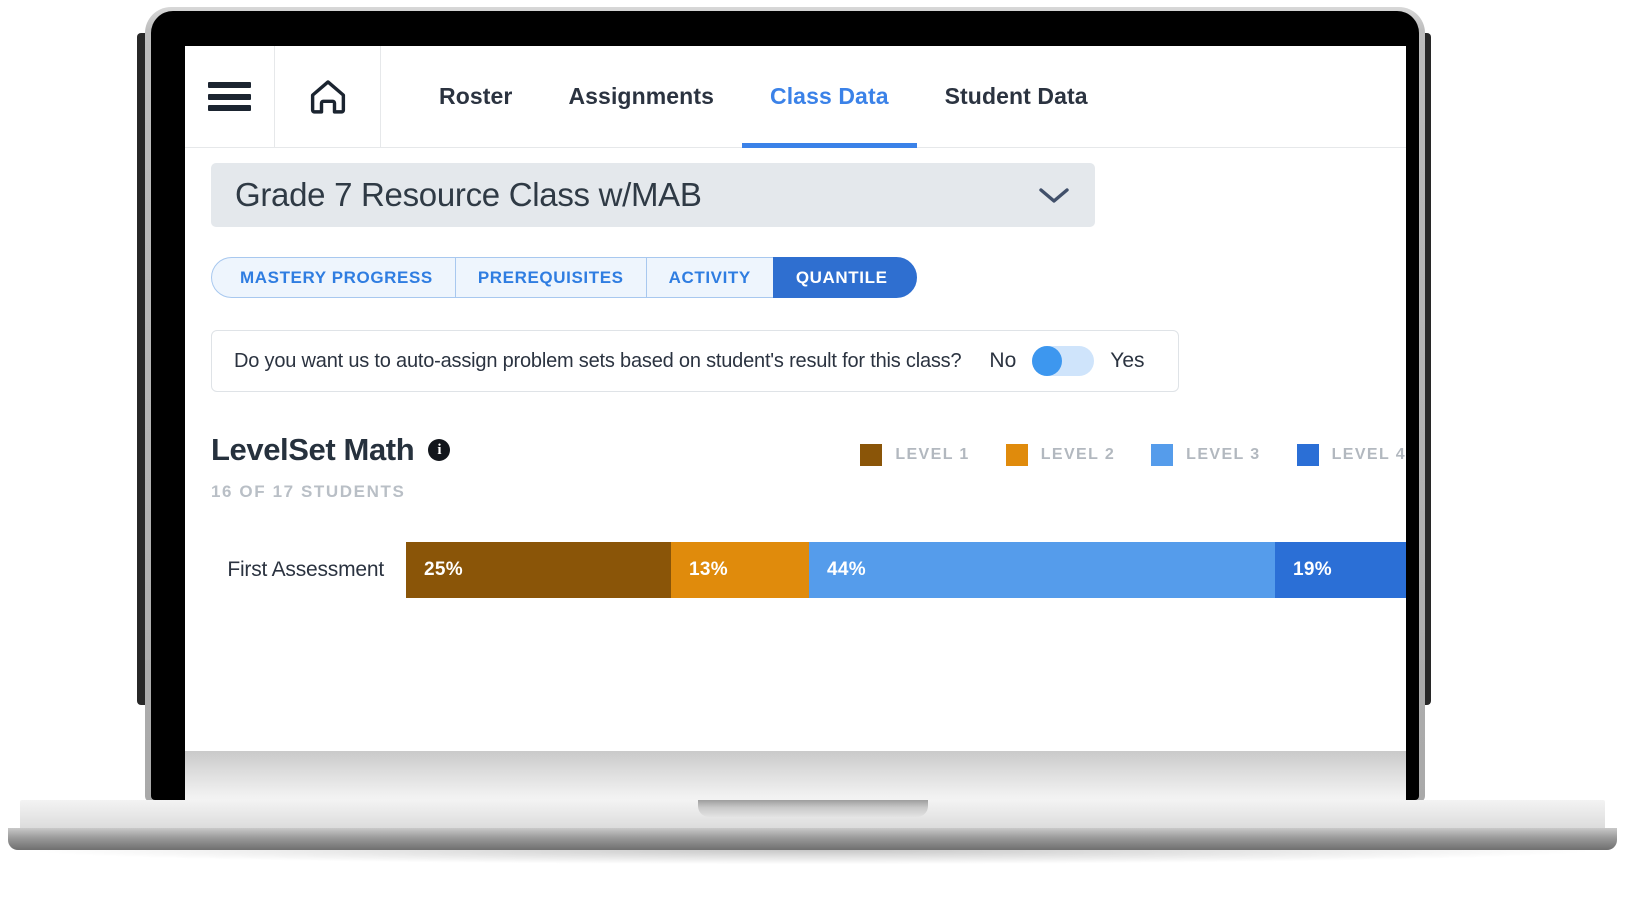 The height and width of the screenshot is (923, 1625). I want to click on table-row: 25% 13% 44% 19%, so click(906, 570).